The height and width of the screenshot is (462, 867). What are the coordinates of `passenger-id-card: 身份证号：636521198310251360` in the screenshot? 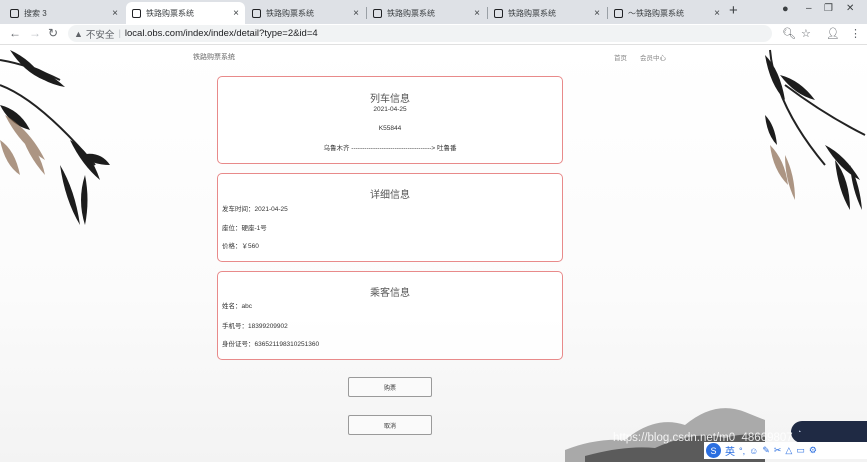 It's located at (271, 344).